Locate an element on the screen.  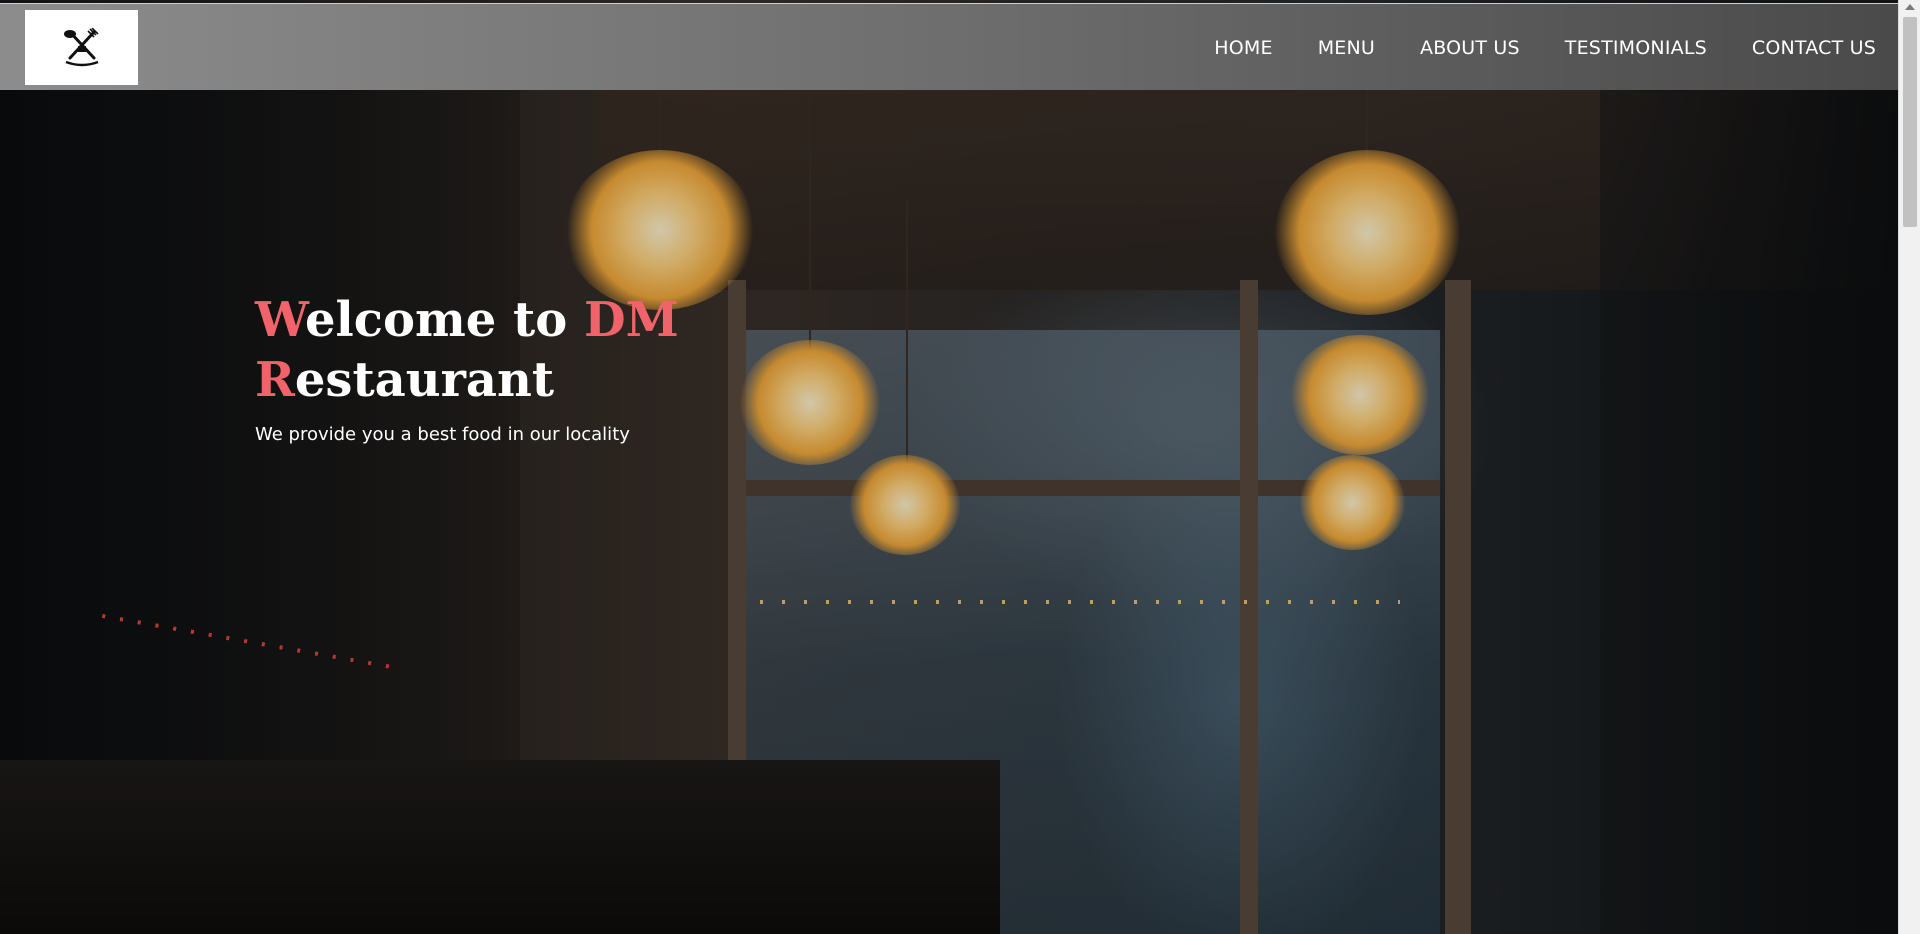
logo is located at coordinates (81, 47).